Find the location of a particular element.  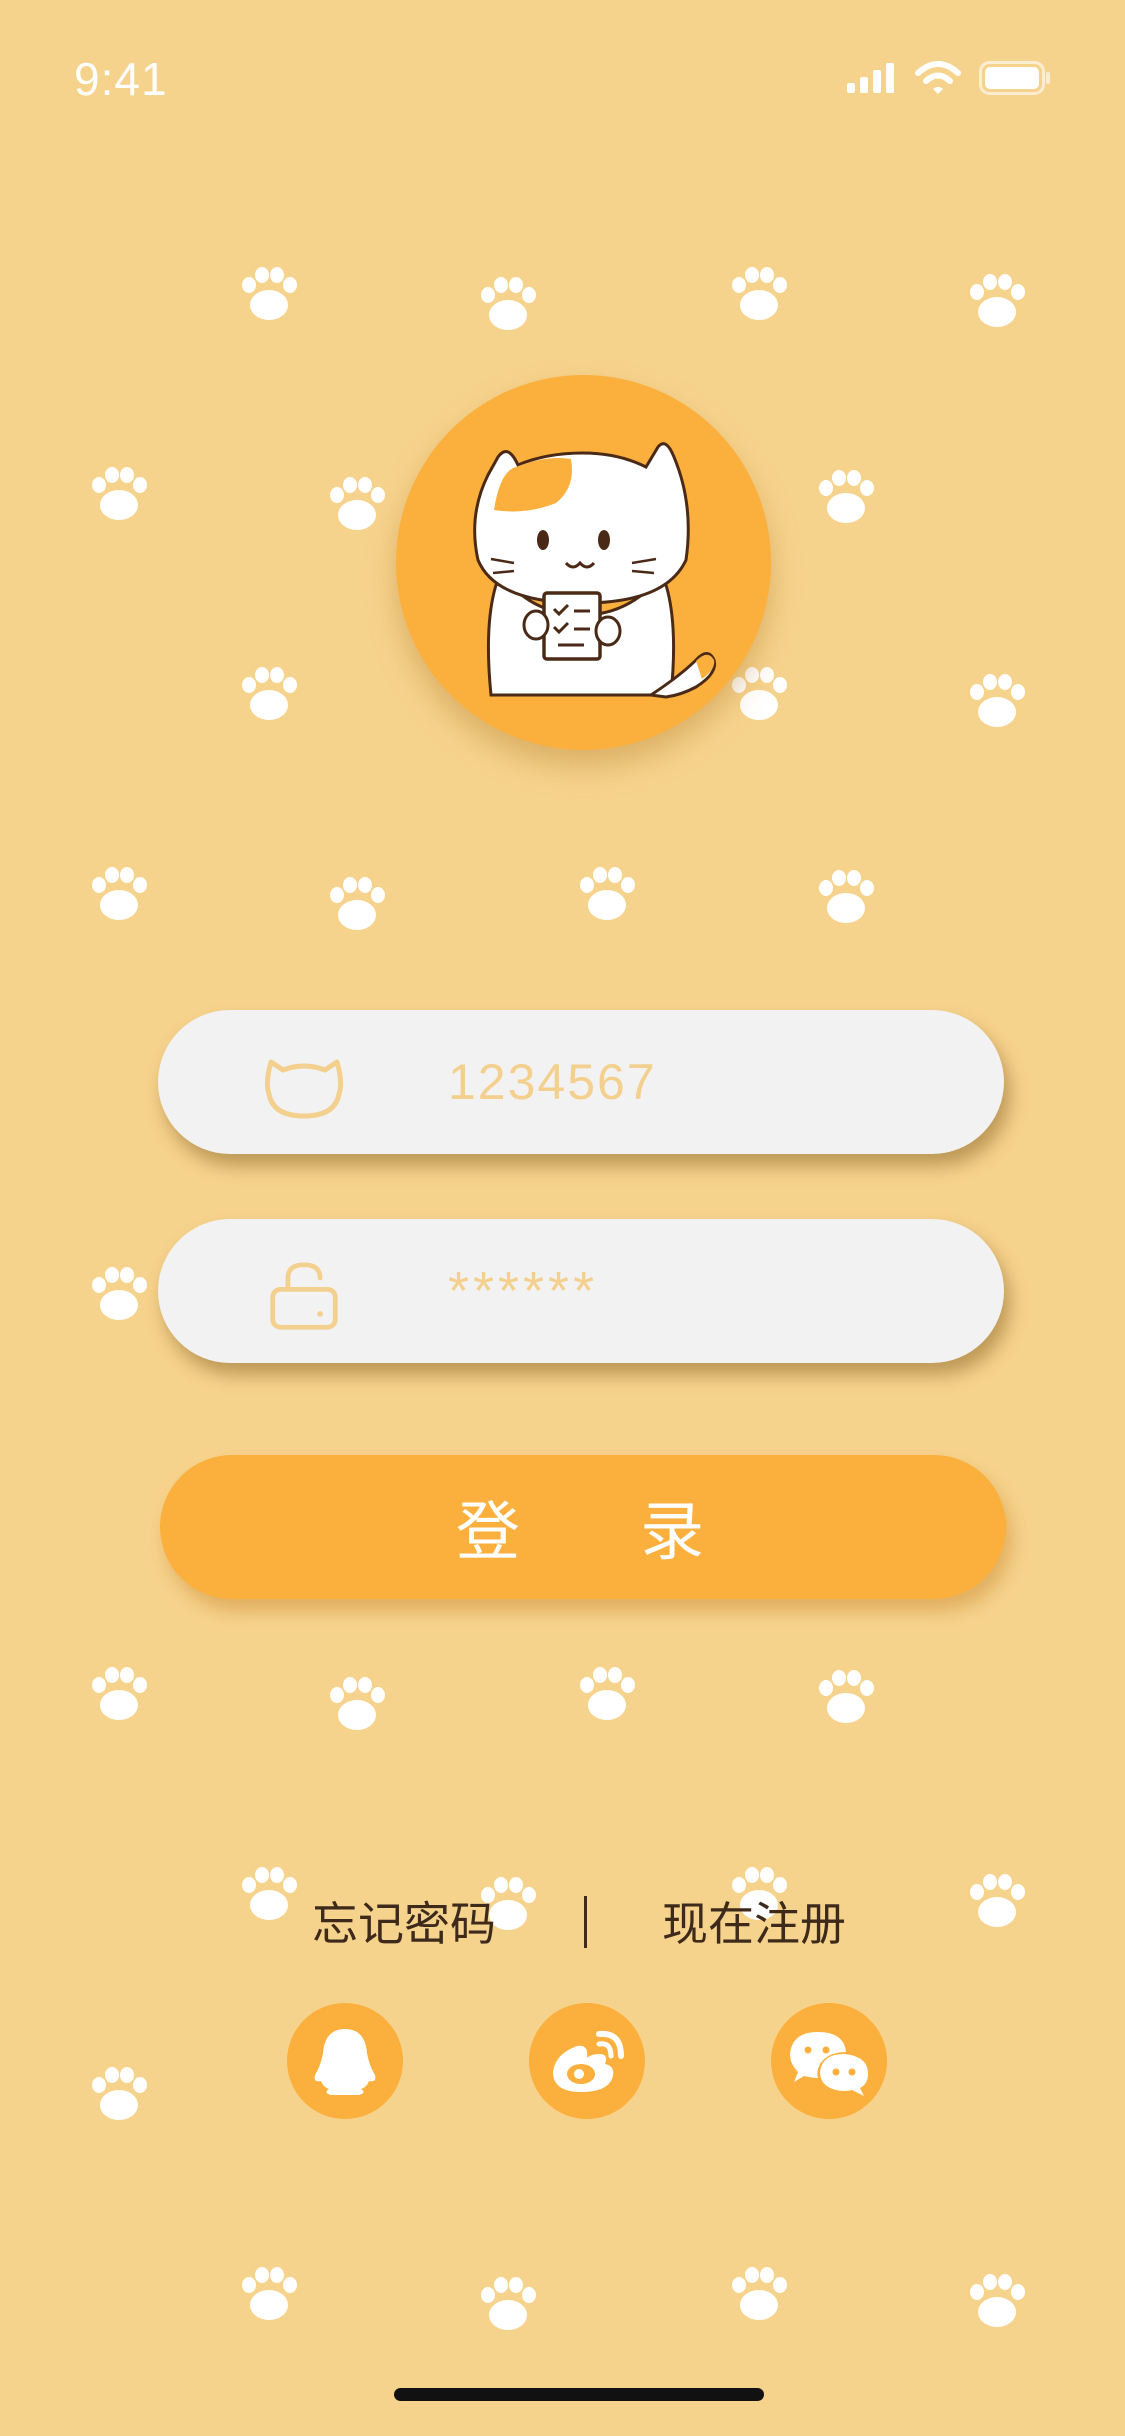

weibo-login-button is located at coordinates (587, 2061).